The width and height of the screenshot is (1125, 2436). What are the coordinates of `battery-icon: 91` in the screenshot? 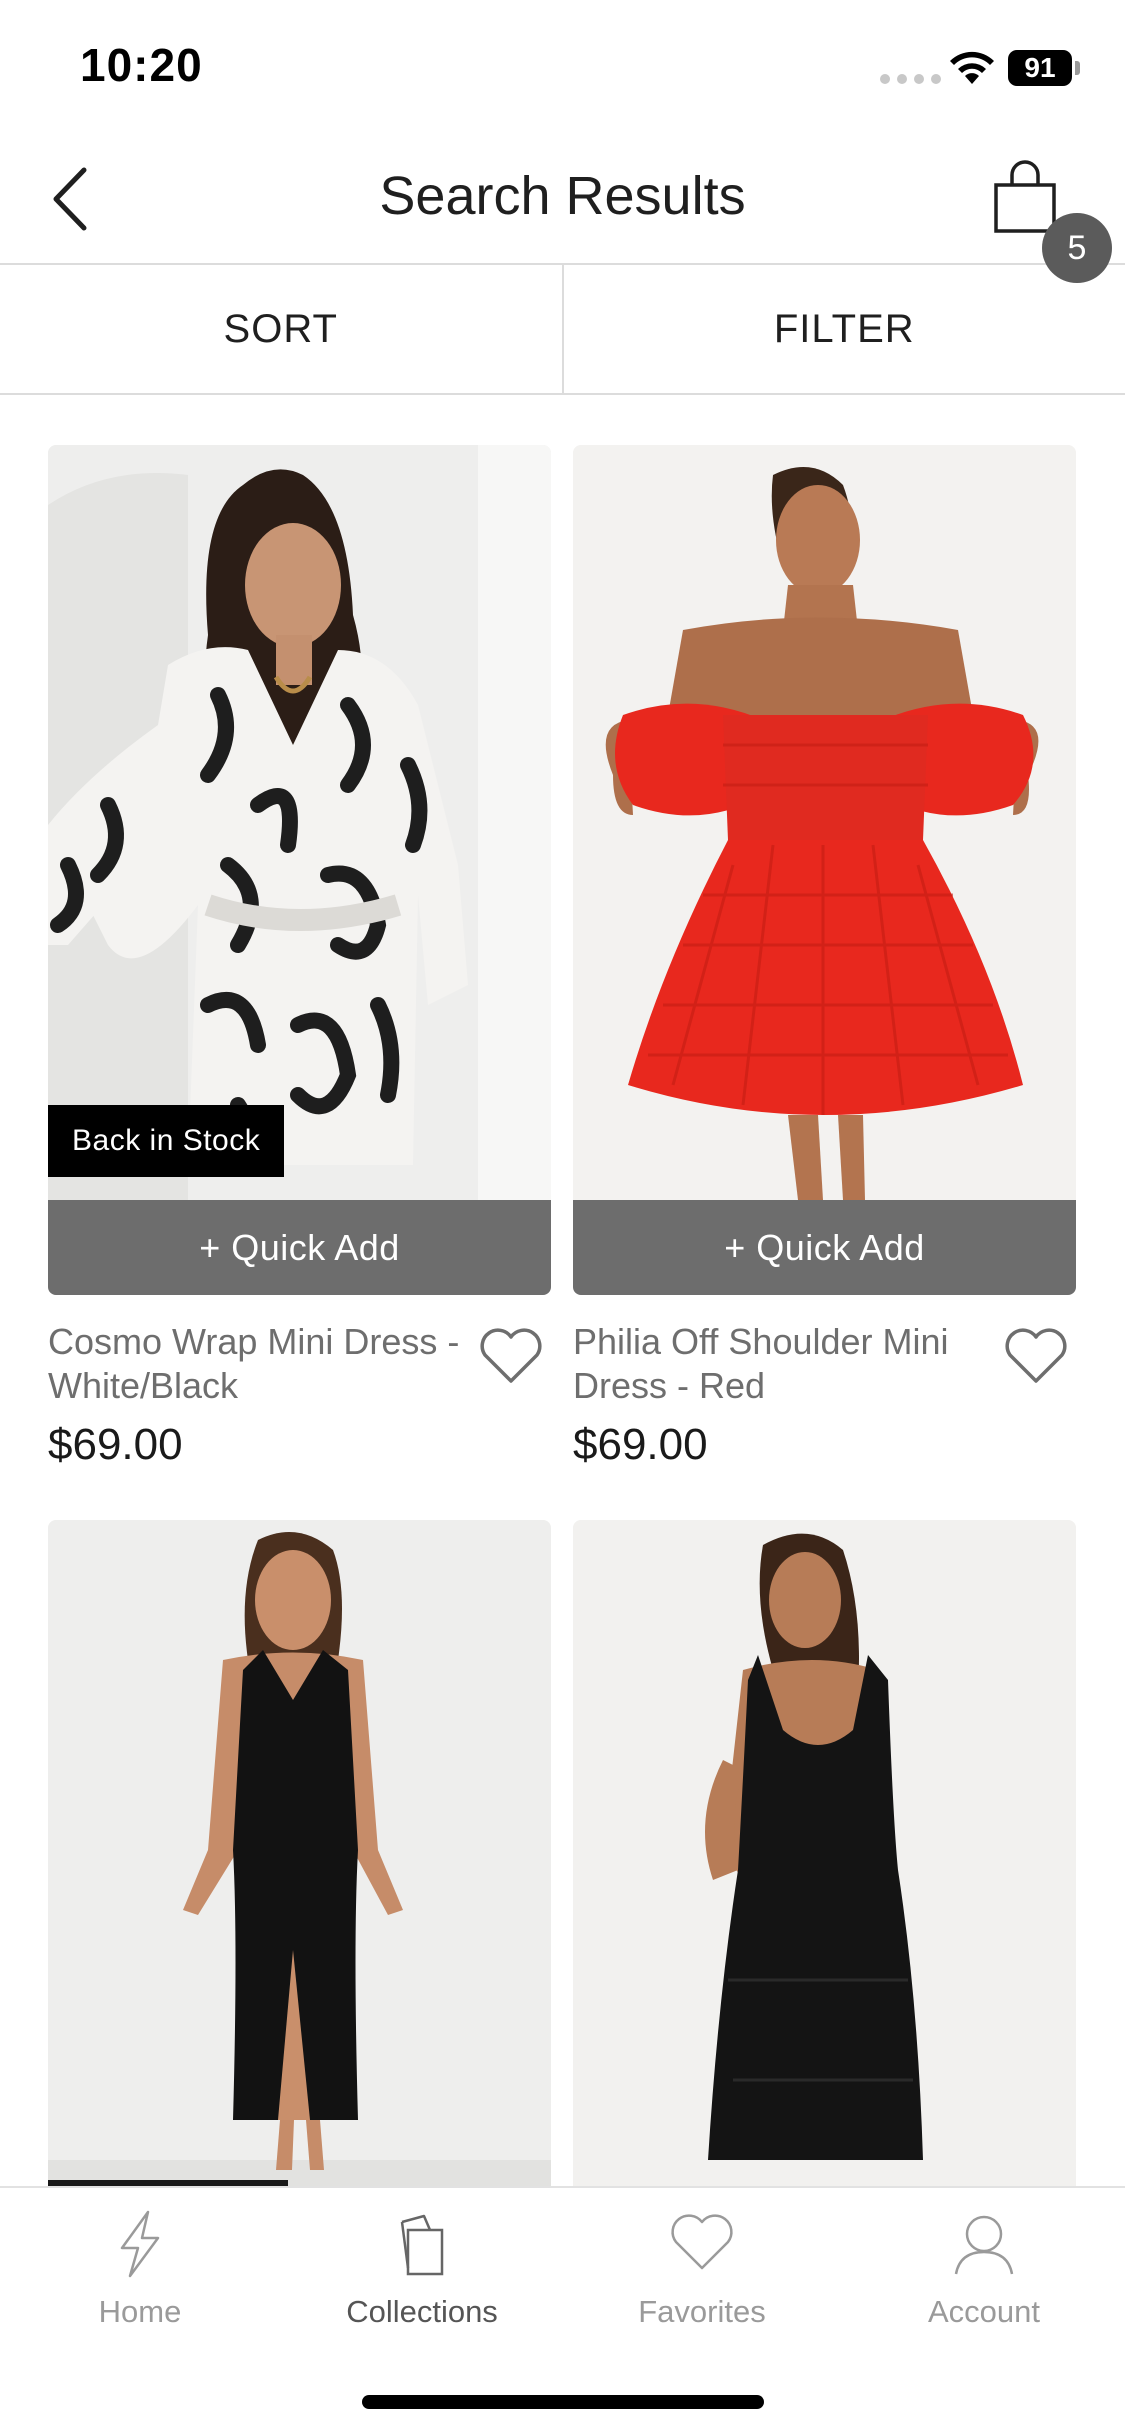 It's located at (1044, 68).